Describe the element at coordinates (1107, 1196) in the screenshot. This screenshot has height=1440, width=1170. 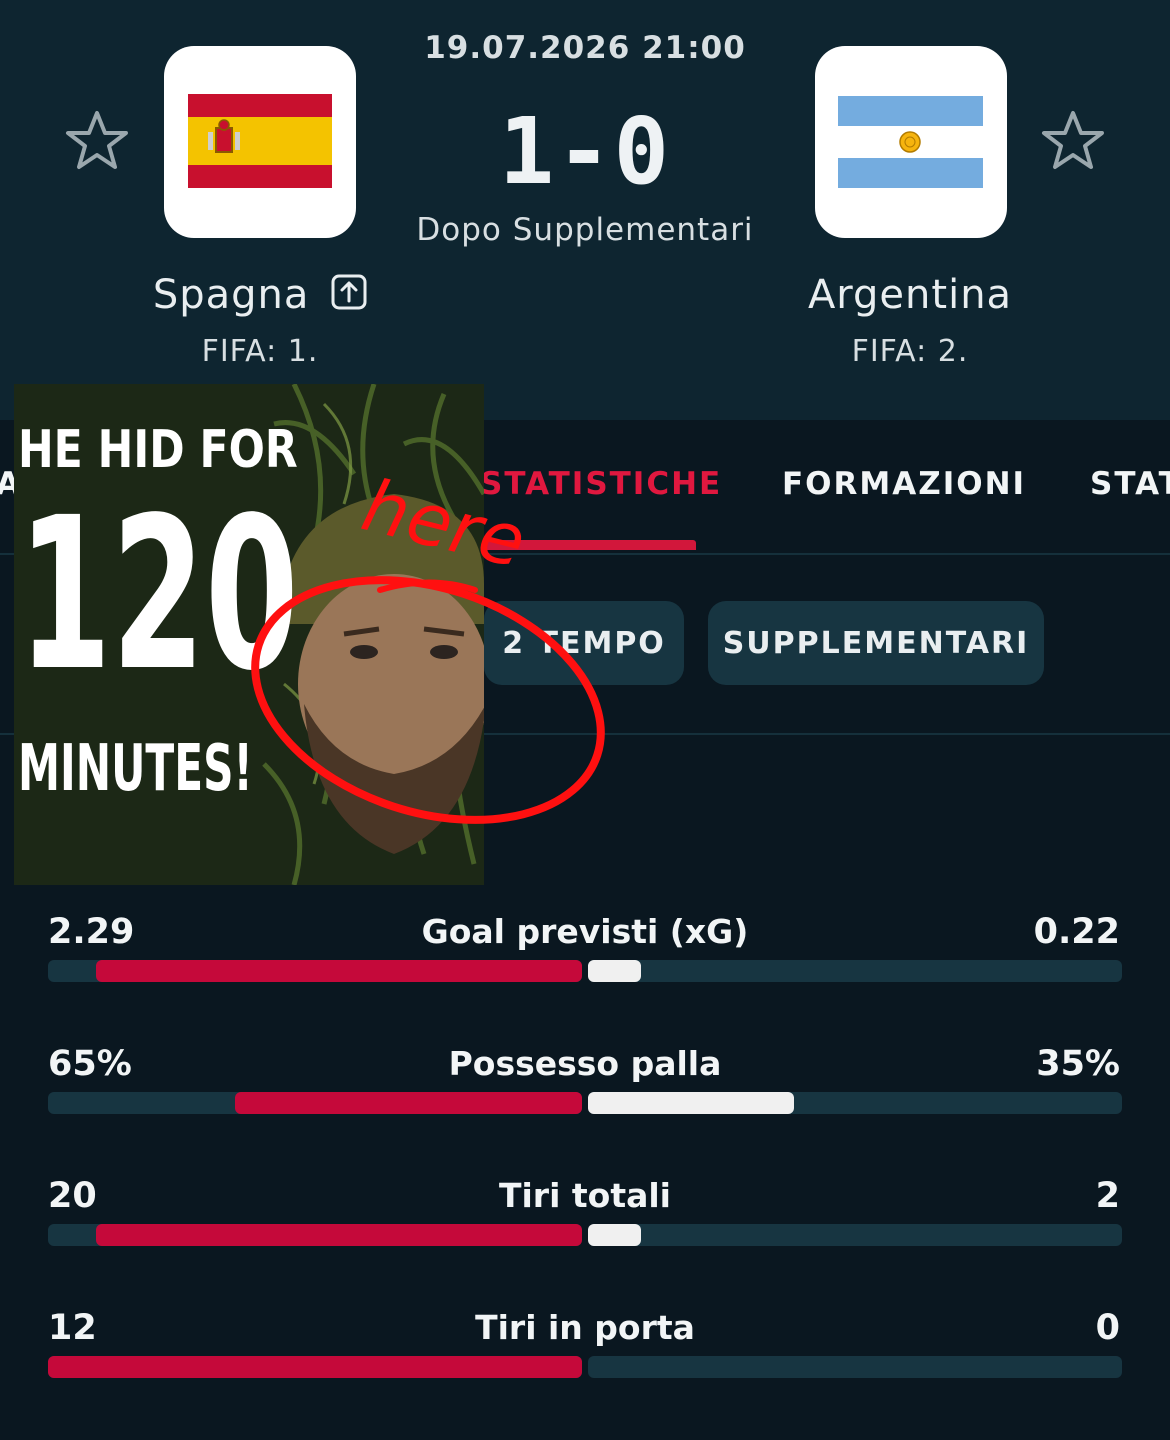
I see `stat-away-value: 2` at that location.